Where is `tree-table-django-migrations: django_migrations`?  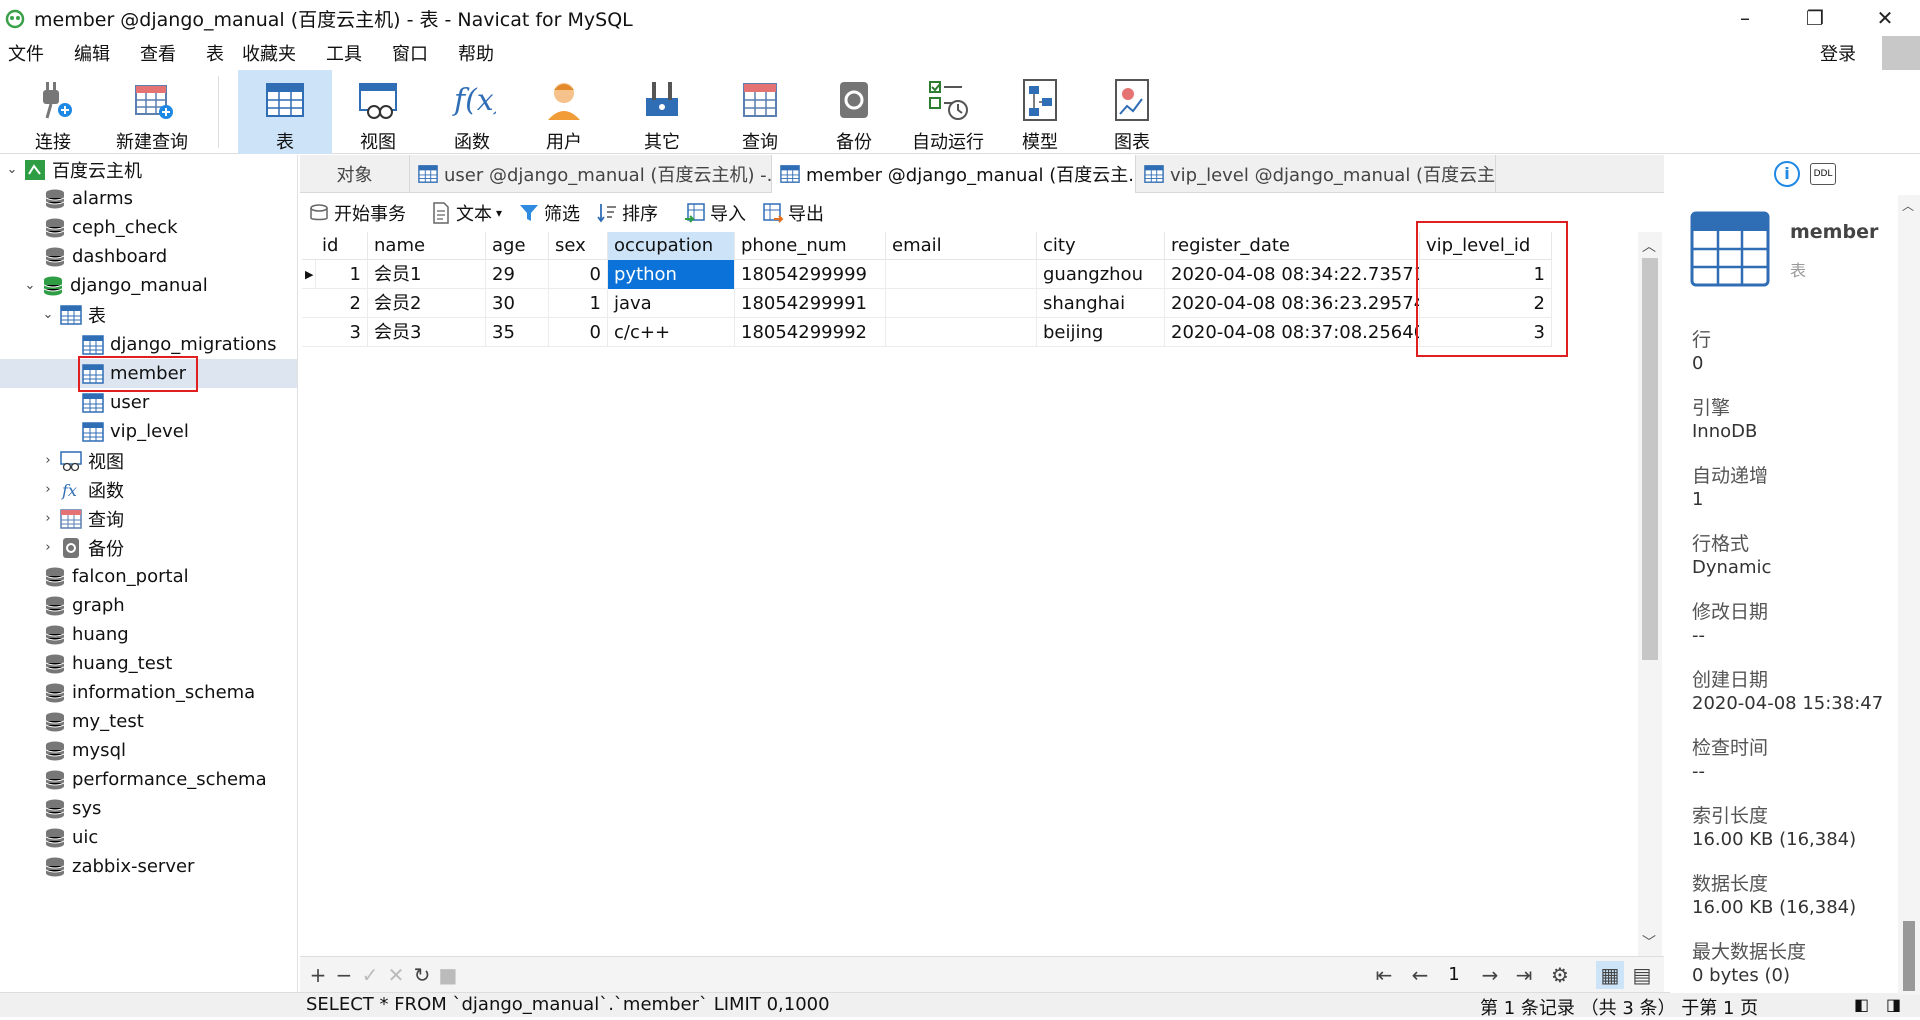 tree-table-django-migrations: django_migrations is located at coordinates (179, 344).